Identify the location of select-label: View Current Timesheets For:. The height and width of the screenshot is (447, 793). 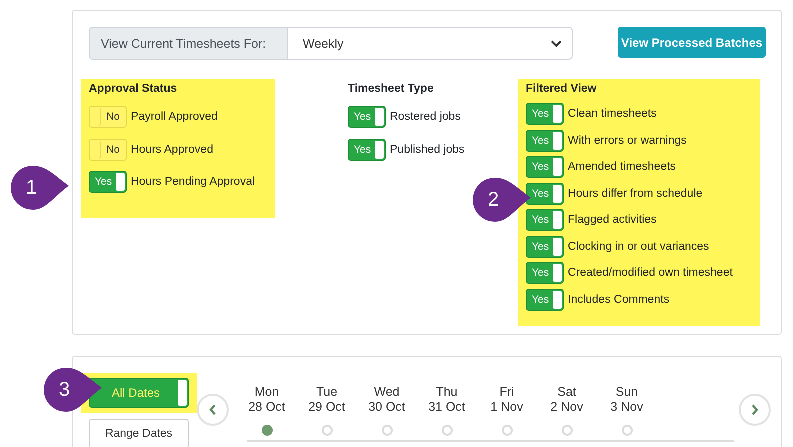
(189, 43).